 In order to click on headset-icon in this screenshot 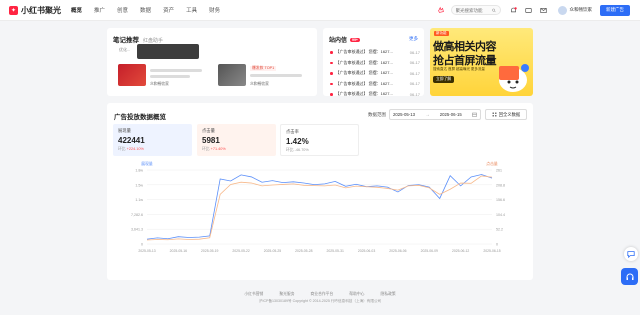, I will do `click(629, 276)`.